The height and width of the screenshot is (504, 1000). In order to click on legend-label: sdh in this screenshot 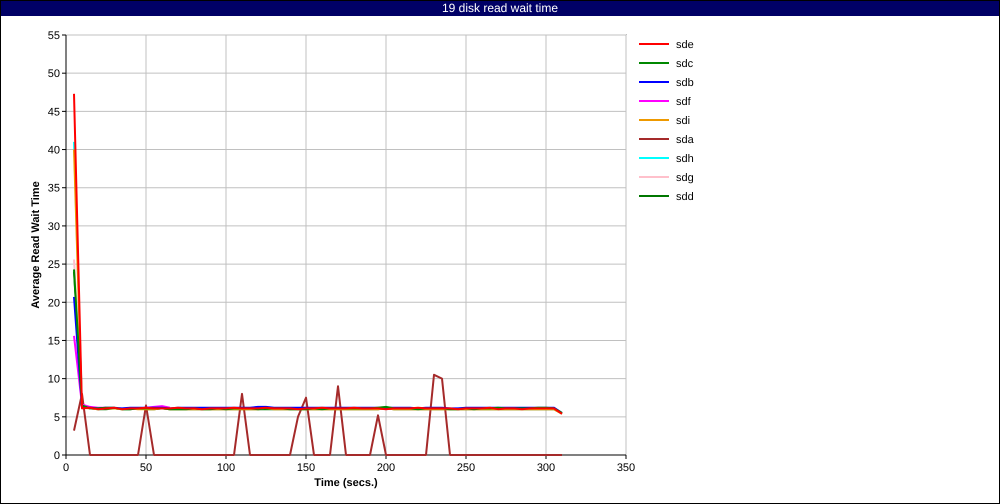, I will do `click(685, 159)`.